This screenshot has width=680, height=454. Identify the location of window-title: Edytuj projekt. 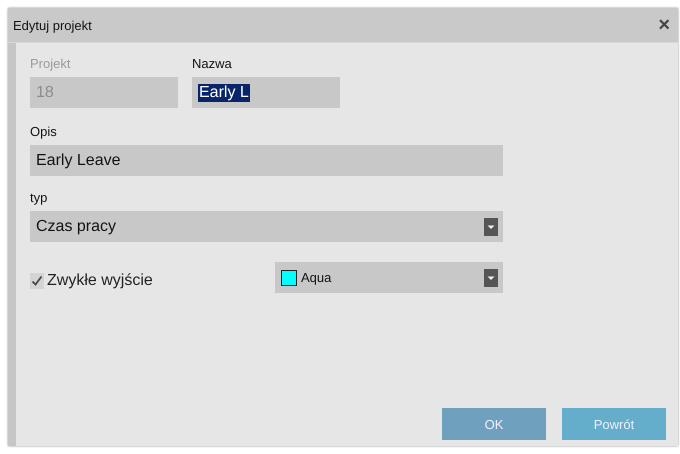
(52, 25).